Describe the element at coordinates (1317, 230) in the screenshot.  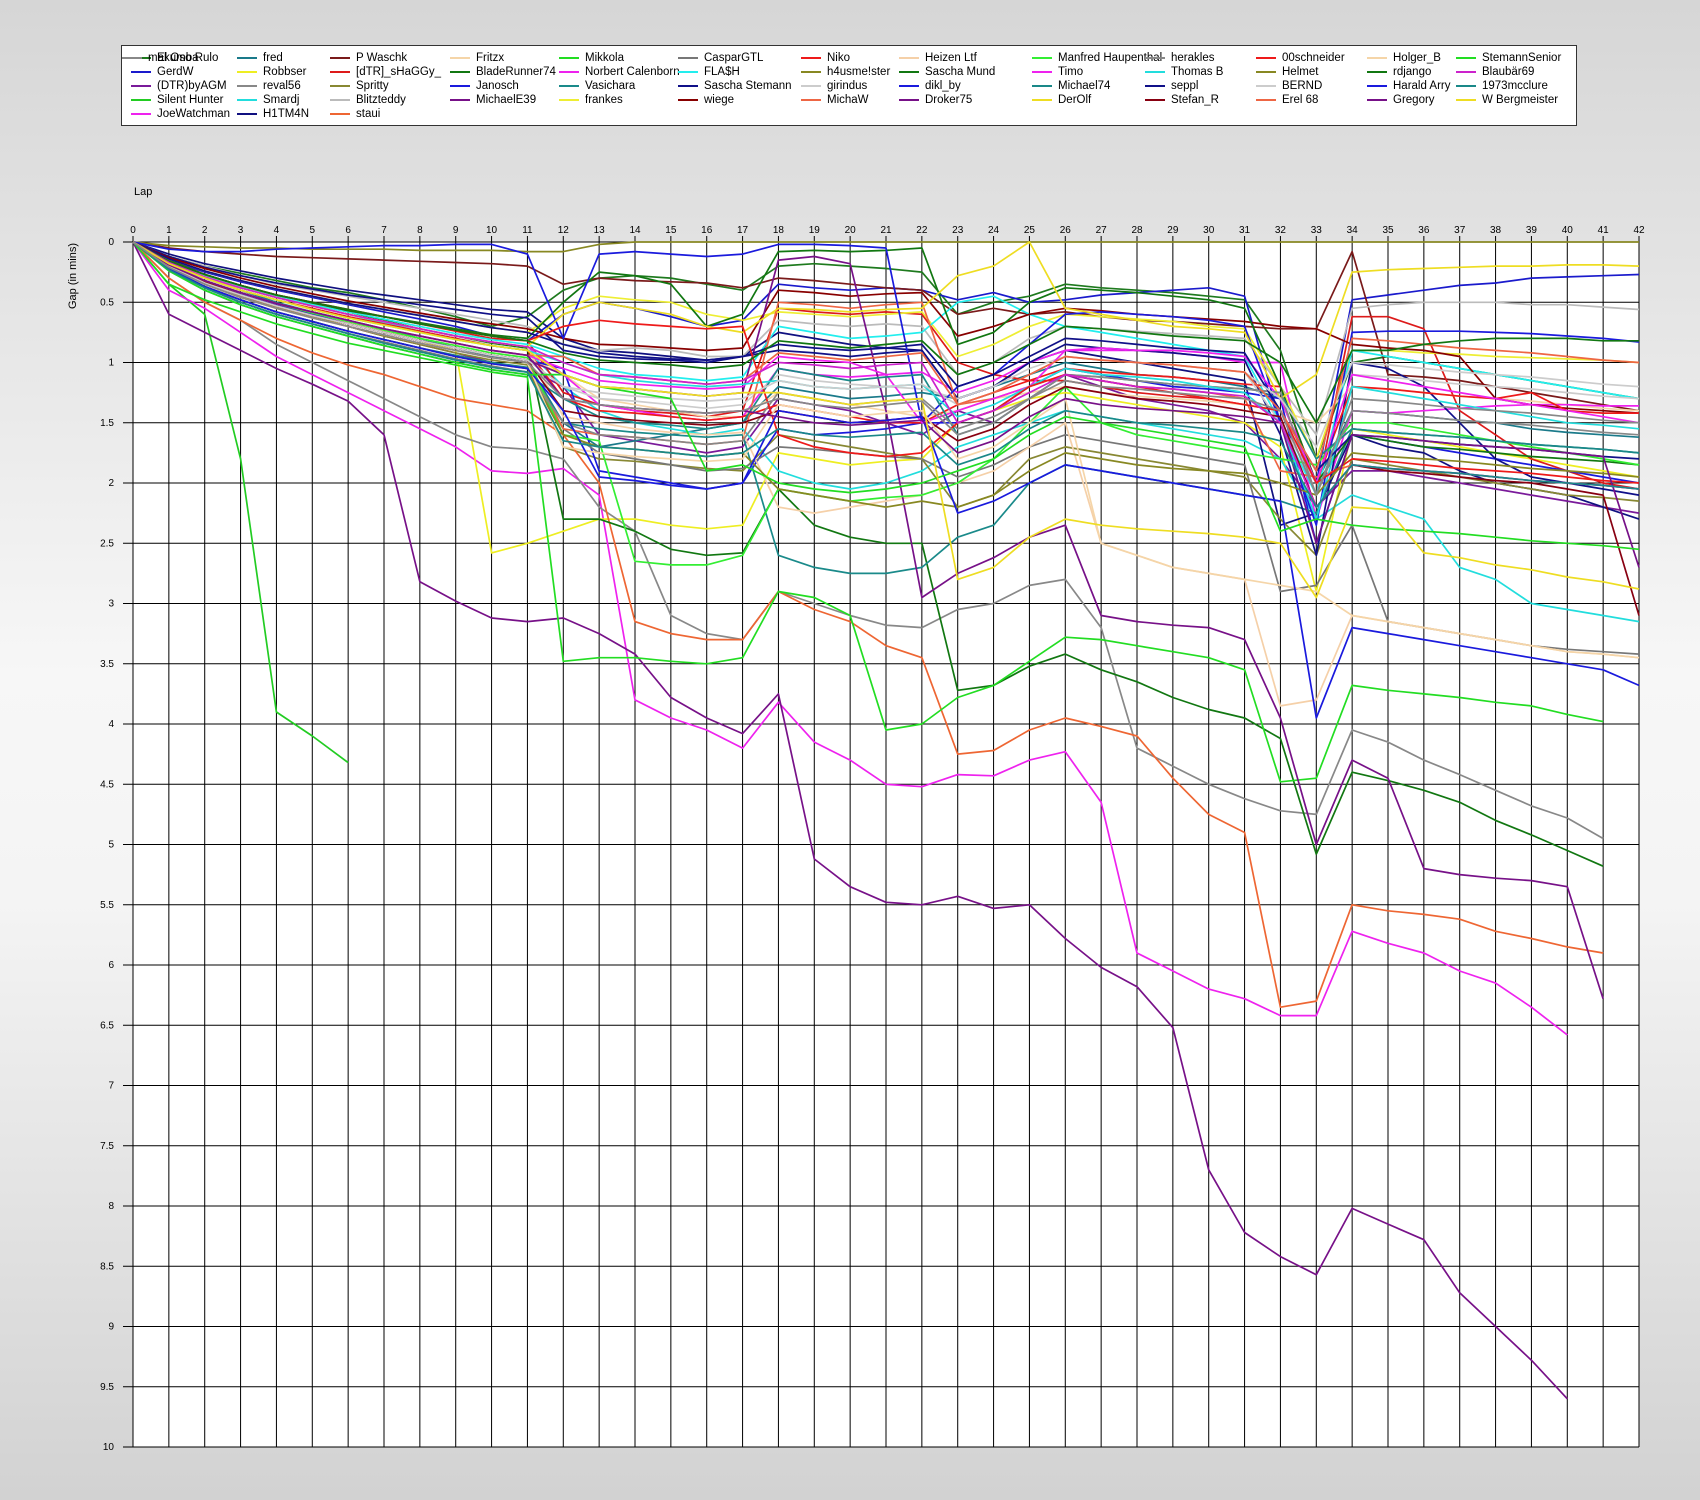
I see `x-tick-label: 33` at that location.